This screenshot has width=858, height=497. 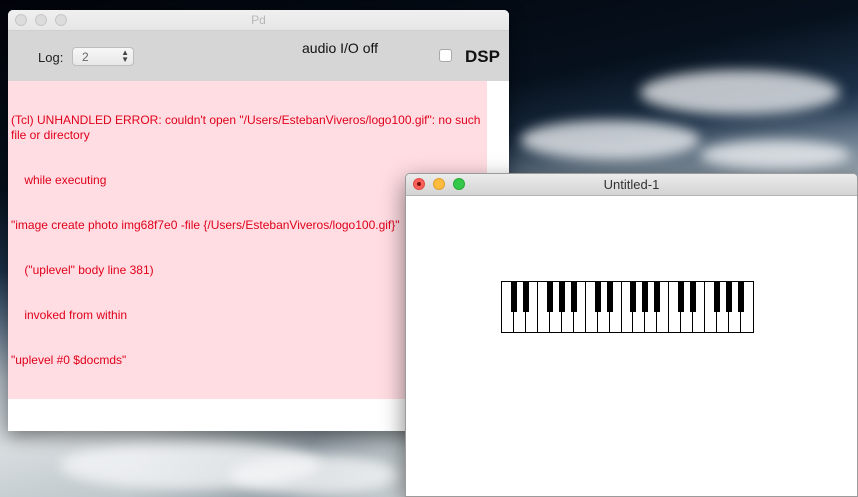 What do you see at coordinates (445, 55) in the screenshot?
I see `dsp-checkbox` at bounding box center [445, 55].